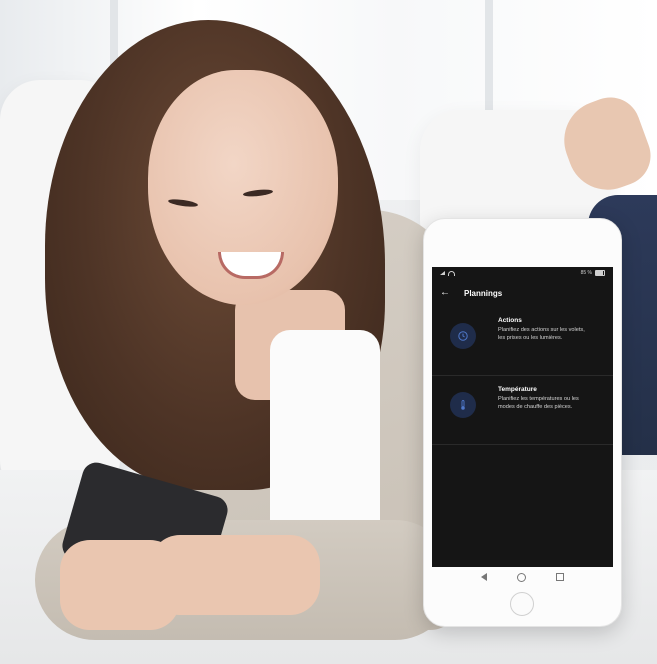  I want to click on page-title: Plannings, so click(483, 293).